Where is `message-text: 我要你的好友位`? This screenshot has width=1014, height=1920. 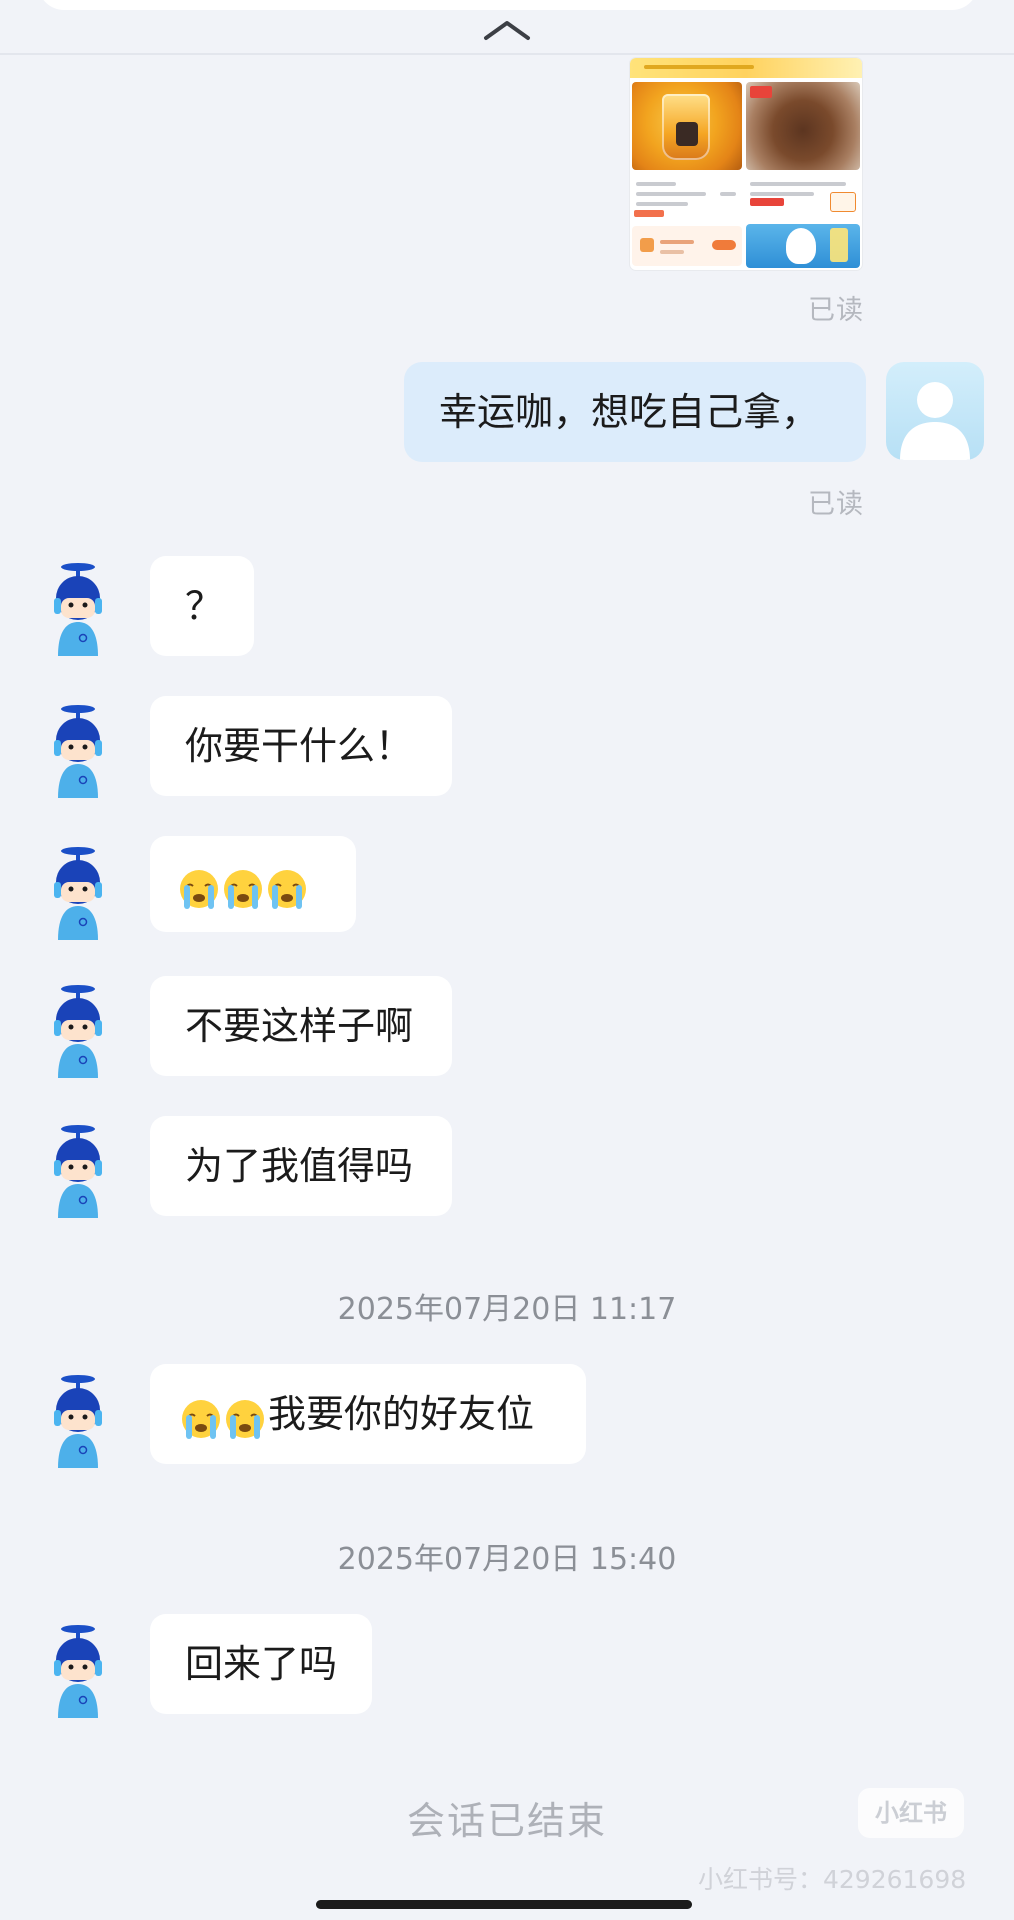 message-text: 我要你的好友位 is located at coordinates (401, 1414).